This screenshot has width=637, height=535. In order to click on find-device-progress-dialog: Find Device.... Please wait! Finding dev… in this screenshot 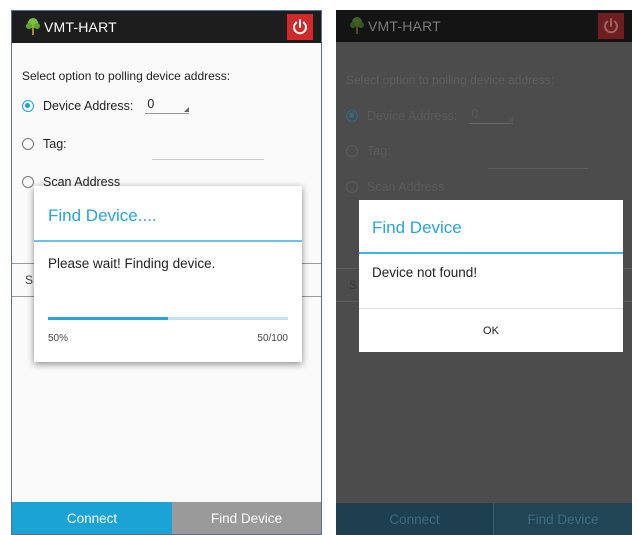, I will do `click(168, 274)`.